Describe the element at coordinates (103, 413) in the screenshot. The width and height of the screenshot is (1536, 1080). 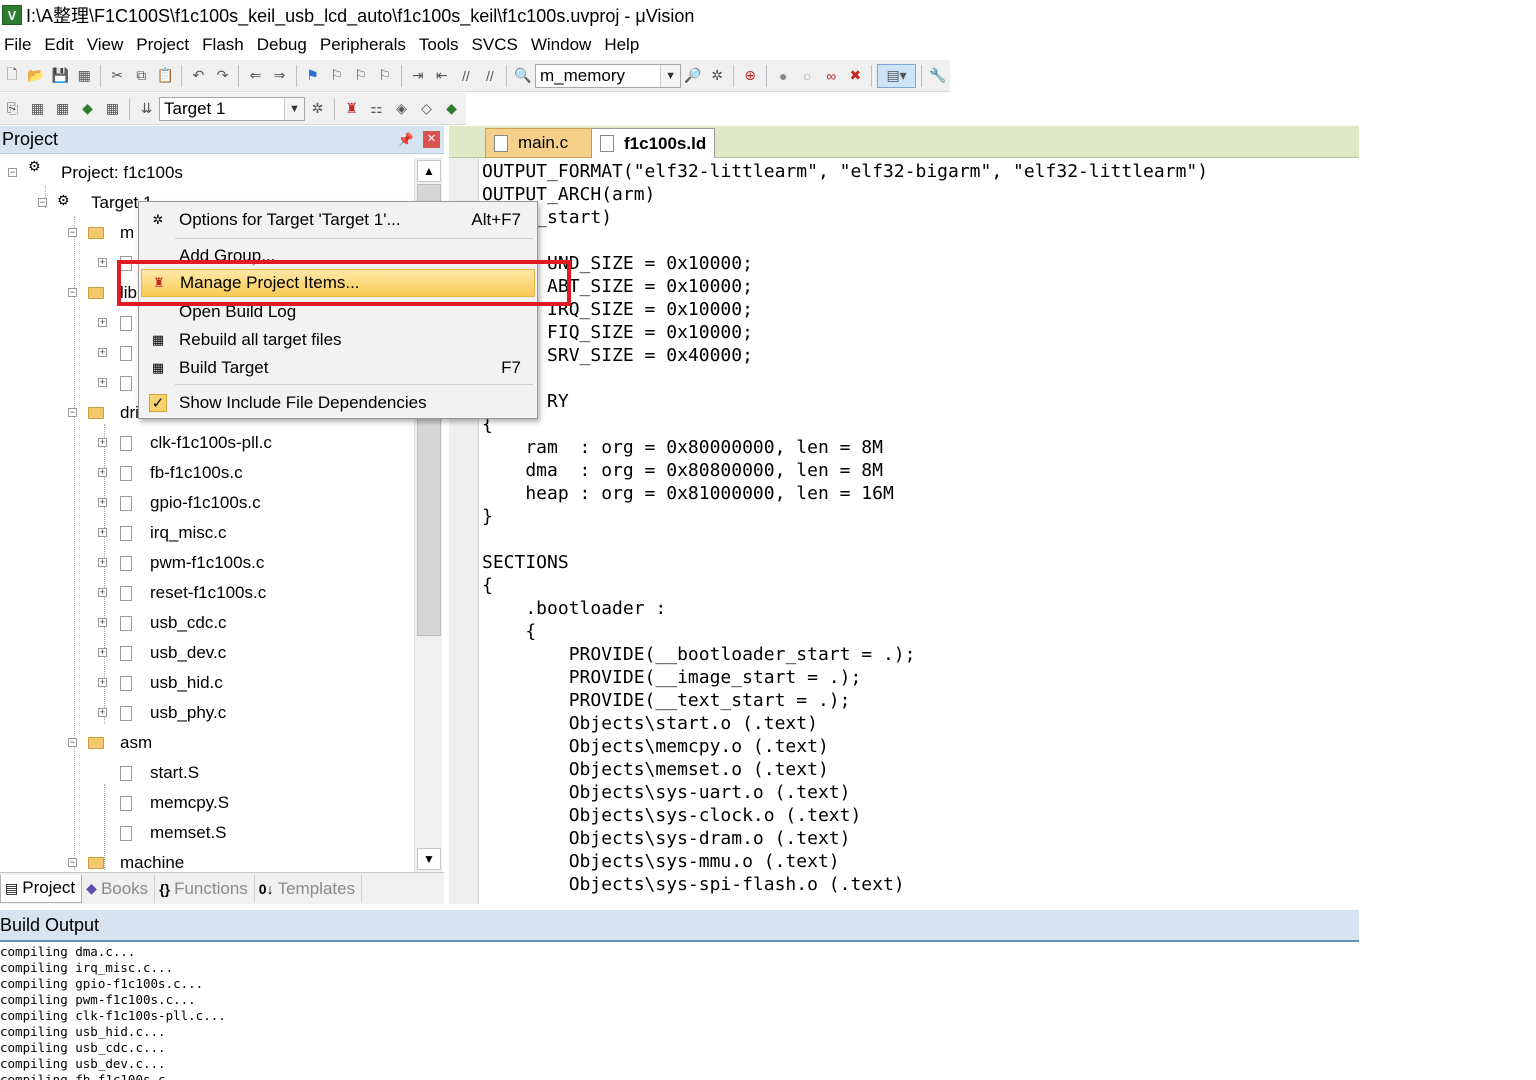
I see `tree-group: − dri` at that location.